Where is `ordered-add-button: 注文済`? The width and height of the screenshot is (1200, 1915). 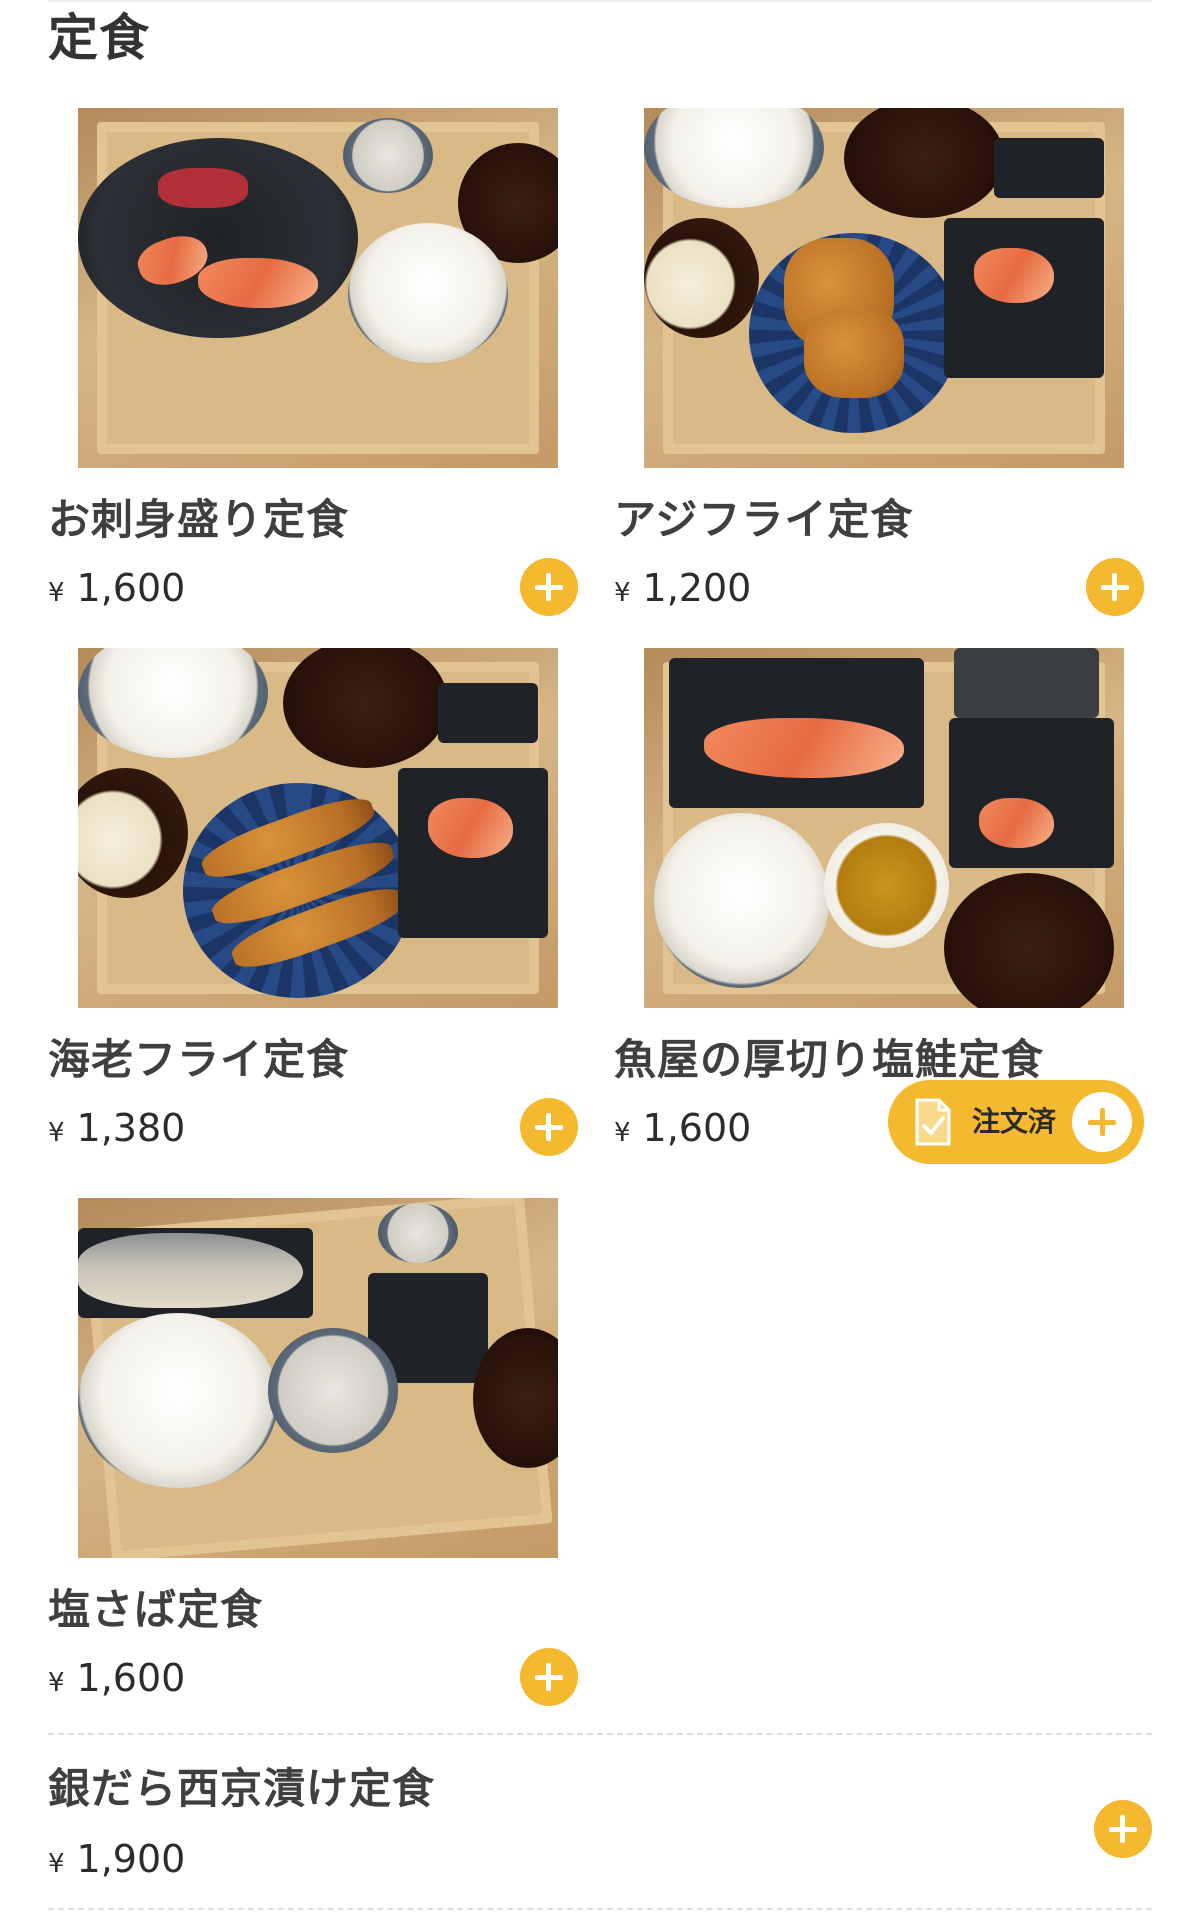
ordered-add-button: 注文済 is located at coordinates (1016, 1122).